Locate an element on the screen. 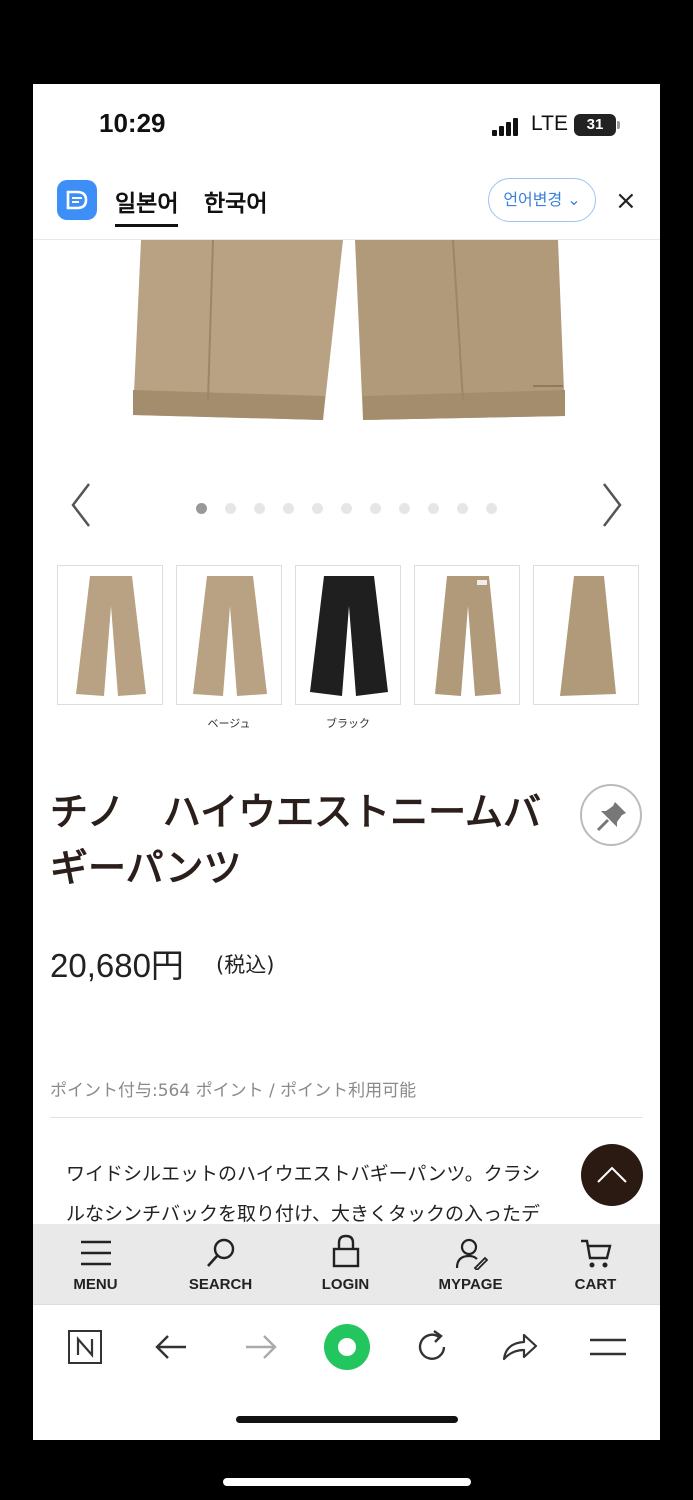  home-indicator is located at coordinates (347, 1419).